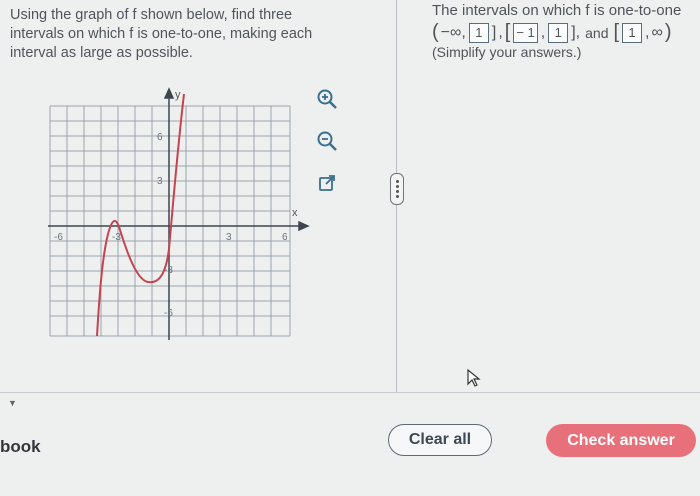 The image size is (700, 496). Describe the element at coordinates (285, 237) in the screenshot. I see `x-tick-6: 6` at that location.